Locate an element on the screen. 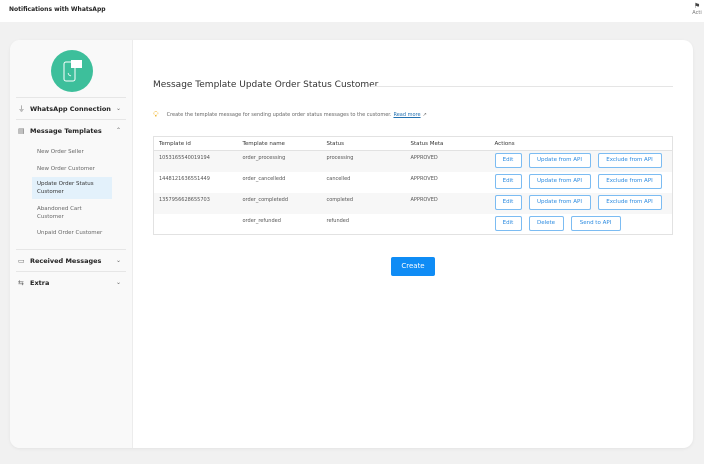  col-status: Status is located at coordinates (363, 143).